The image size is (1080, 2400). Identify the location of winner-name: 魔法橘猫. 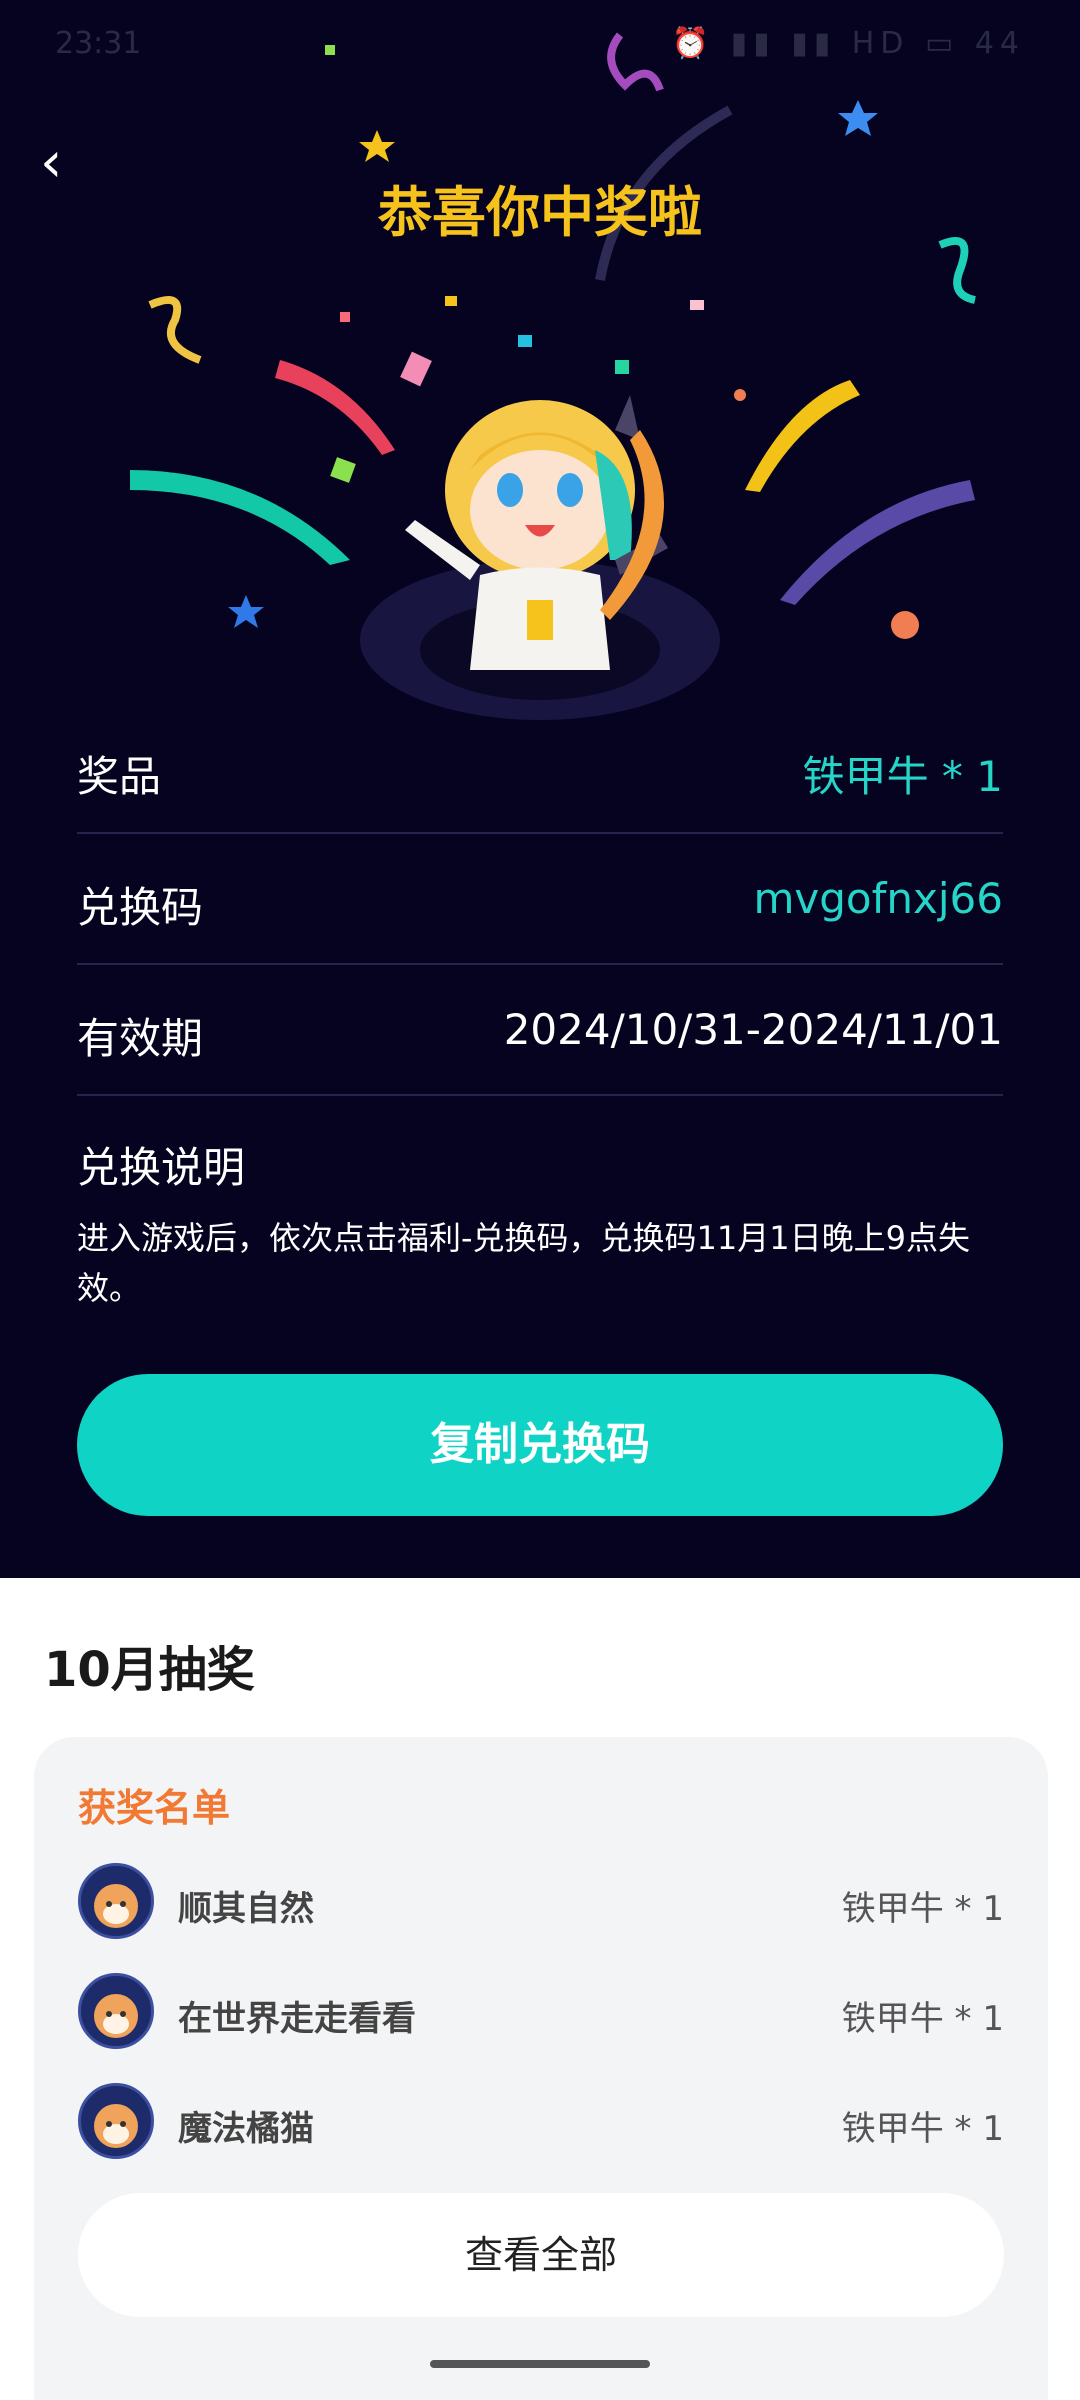
(246, 2129).